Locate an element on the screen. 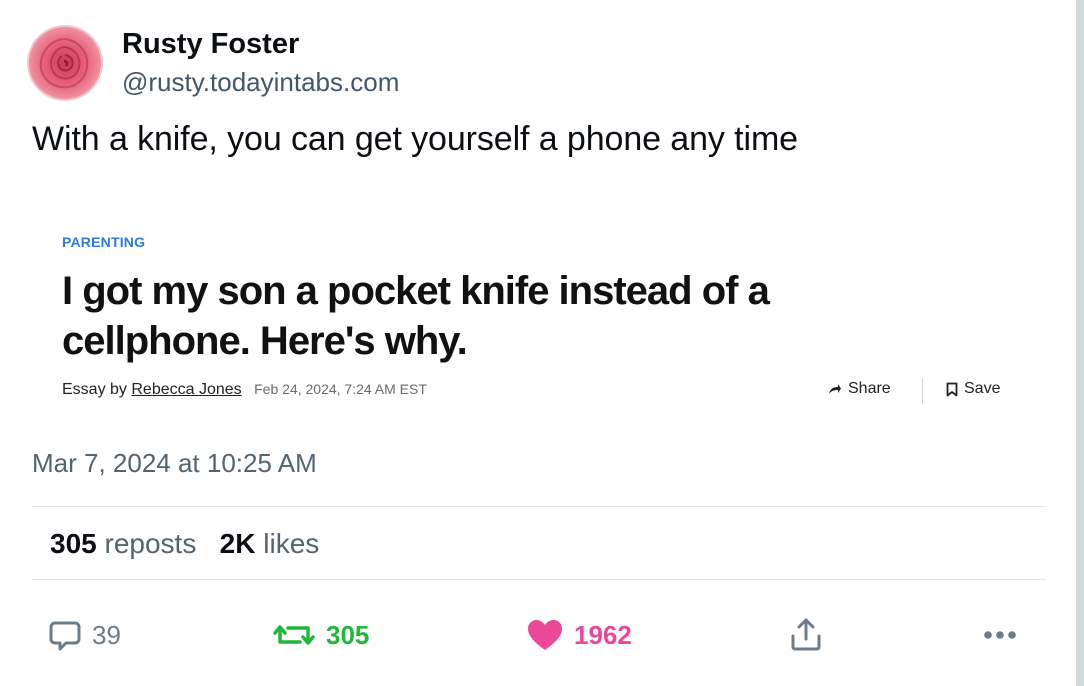 This screenshot has width=1084, height=686. ellipsis-icon is located at coordinates (1000, 635).